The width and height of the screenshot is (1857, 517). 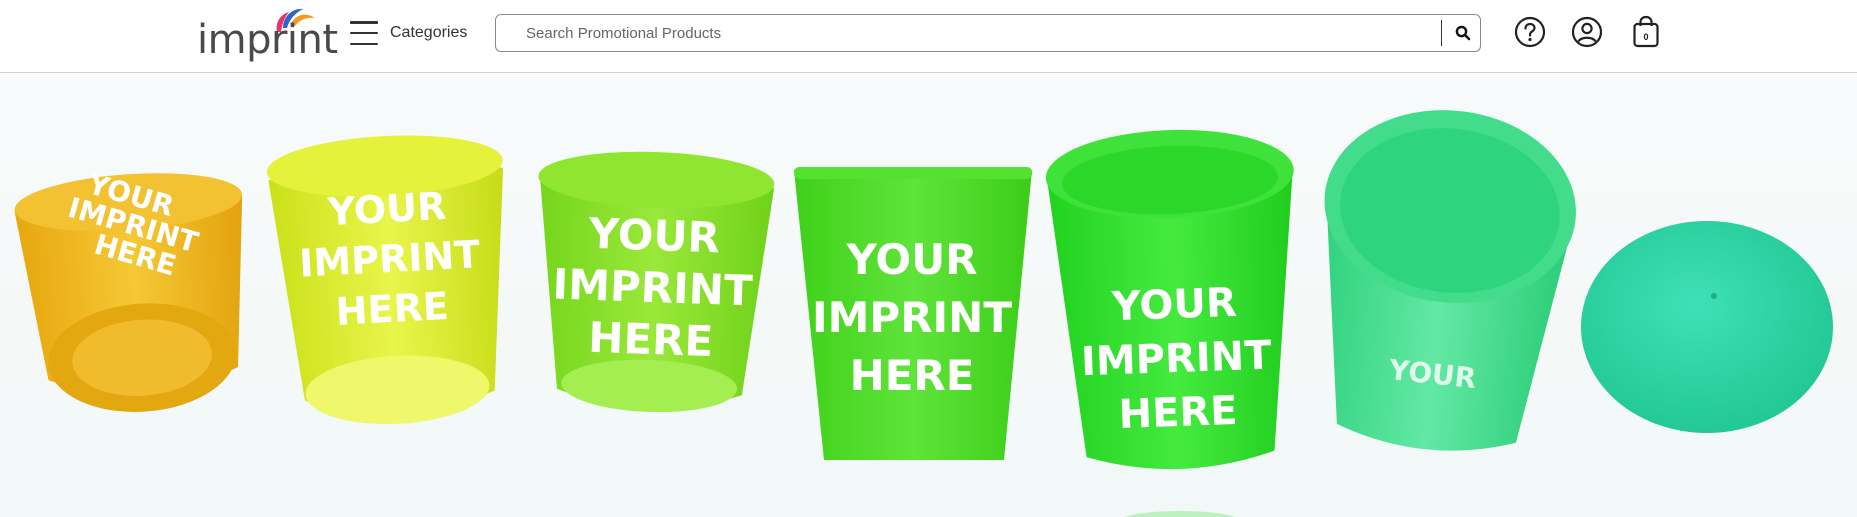 I want to click on logo-text: imprint, so click(x=267, y=40).